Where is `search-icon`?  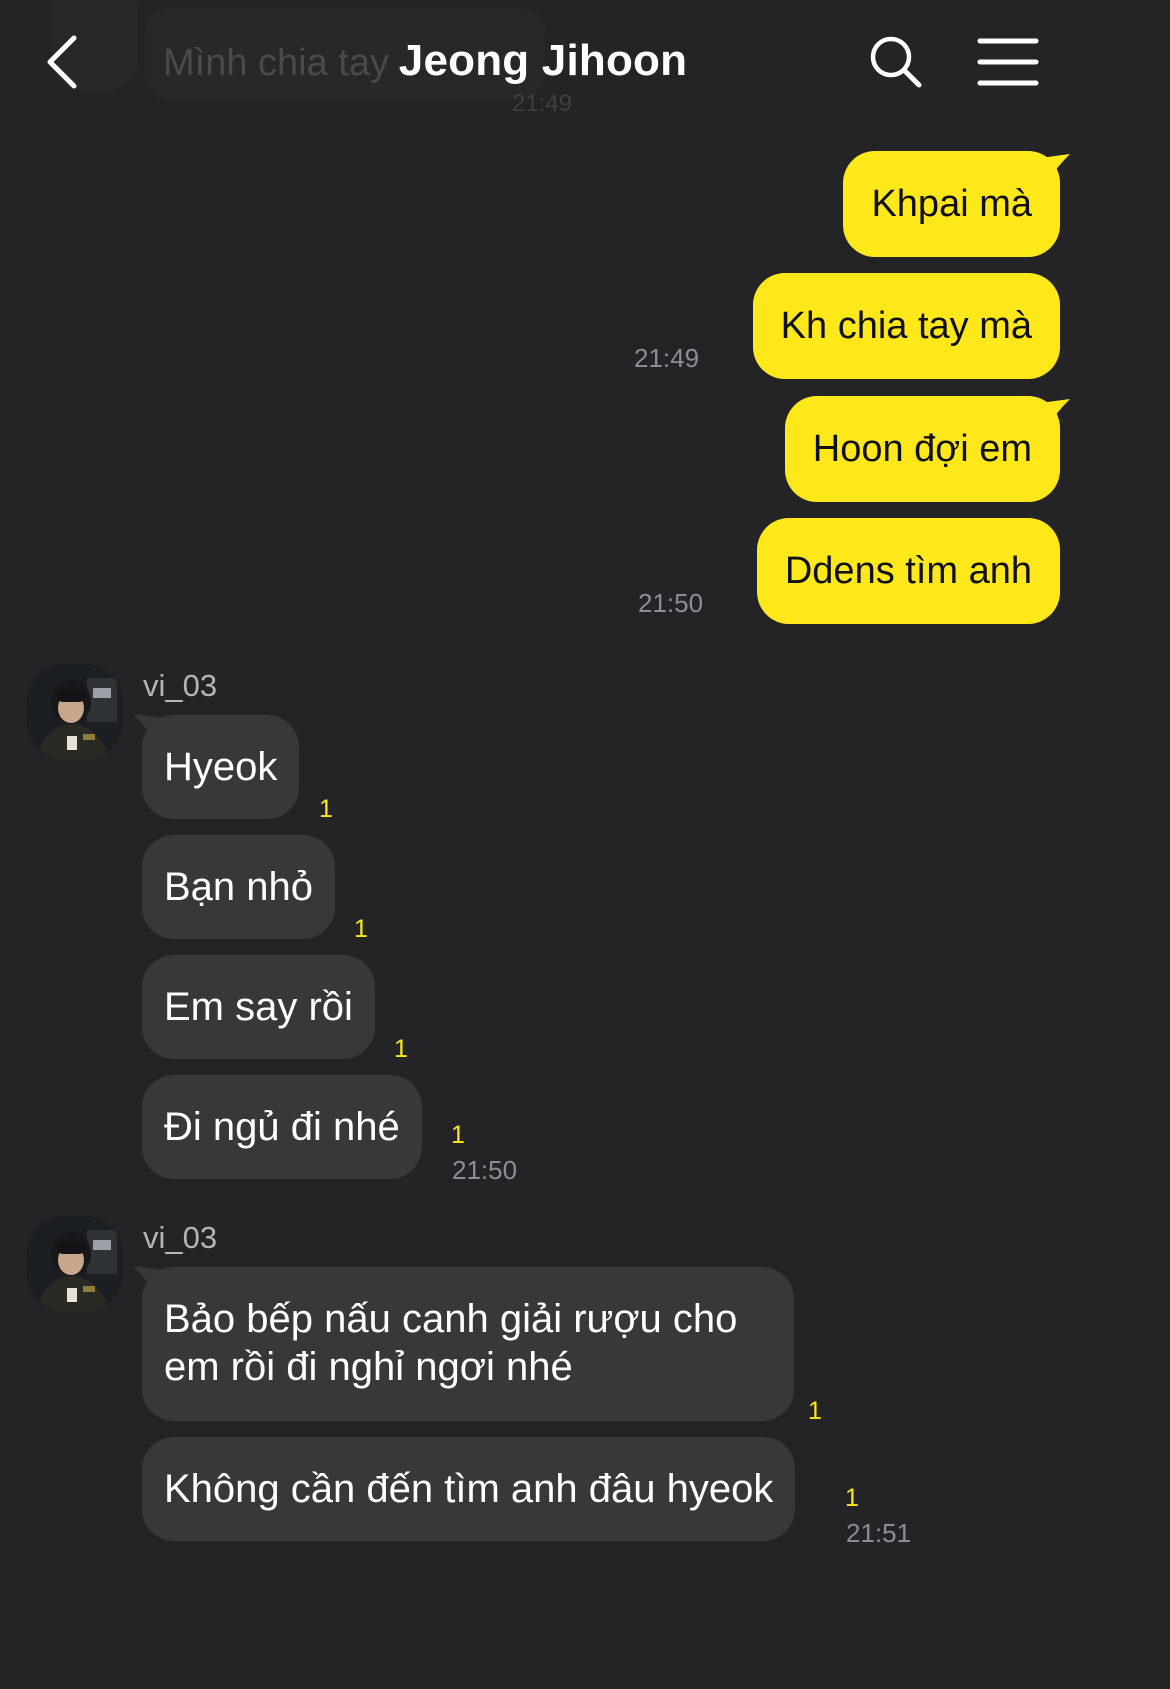 search-icon is located at coordinates (896, 62).